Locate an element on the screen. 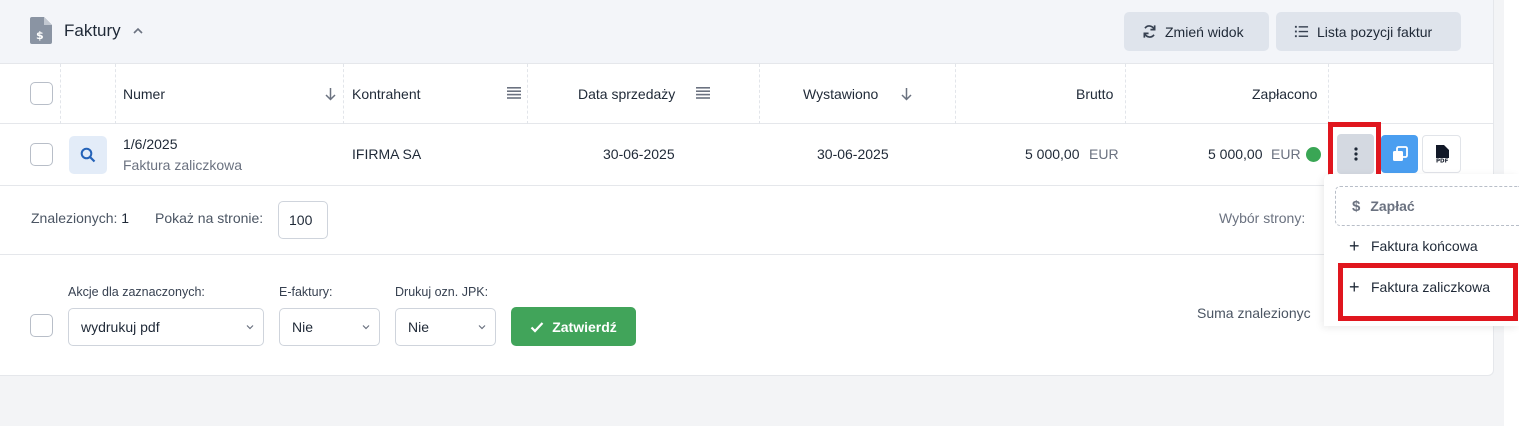 This screenshot has width=1519, height=426. page-select-label: Wybór strony: is located at coordinates (1262, 218).